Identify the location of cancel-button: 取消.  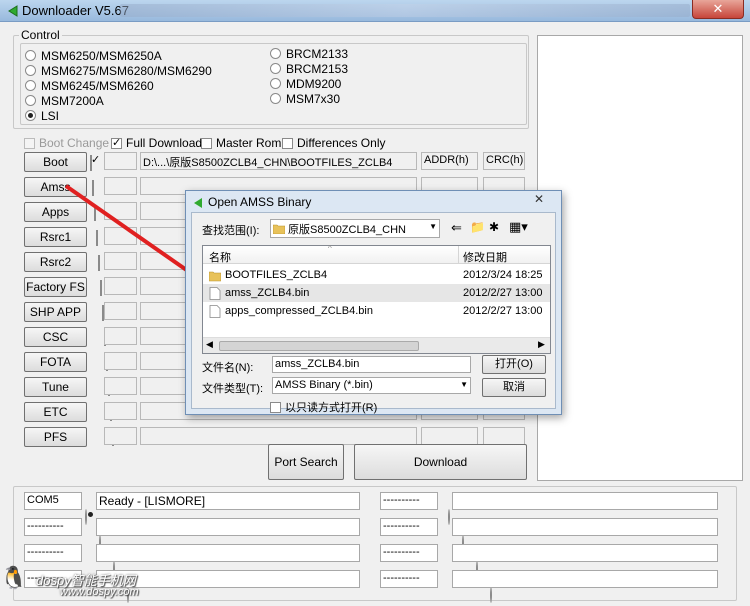
(514, 387).